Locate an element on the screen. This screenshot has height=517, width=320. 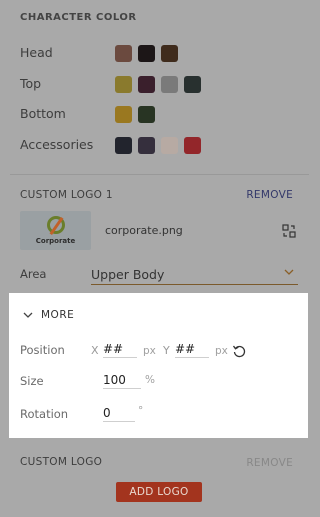
replace-image-icon is located at coordinates (289, 231).